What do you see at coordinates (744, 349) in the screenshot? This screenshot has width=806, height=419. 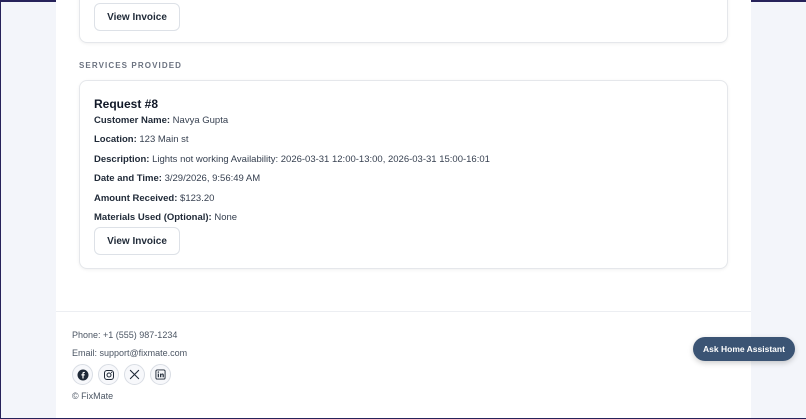 I see `ask-home-assistant-button: Ask Home Assistant` at bounding box center [744, 349].